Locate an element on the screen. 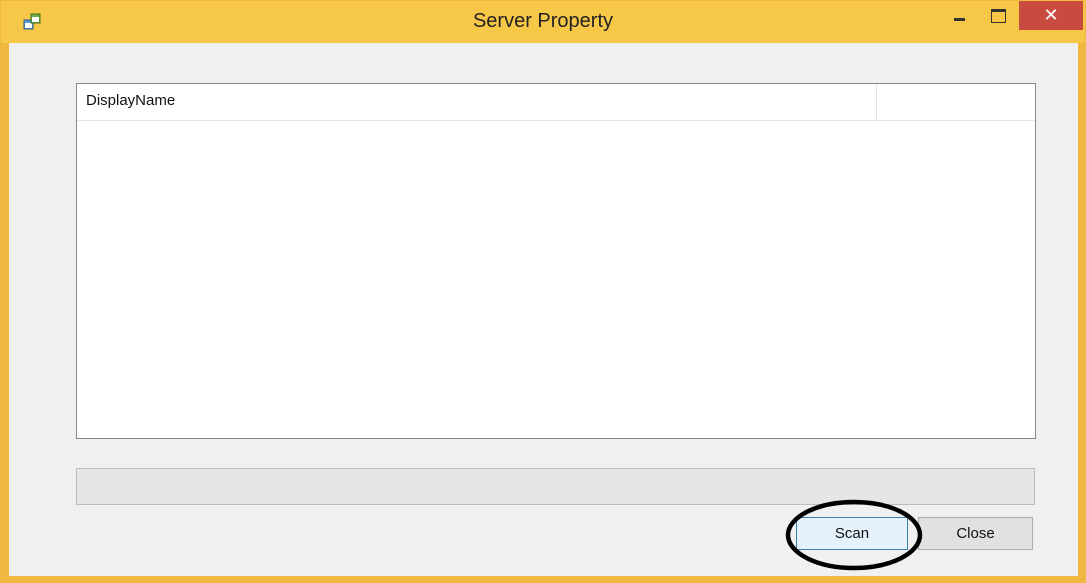 The height and width of the screenshot is (583, 1086). column-header-displayname: DisplayName is located at coordinates (477, 102).